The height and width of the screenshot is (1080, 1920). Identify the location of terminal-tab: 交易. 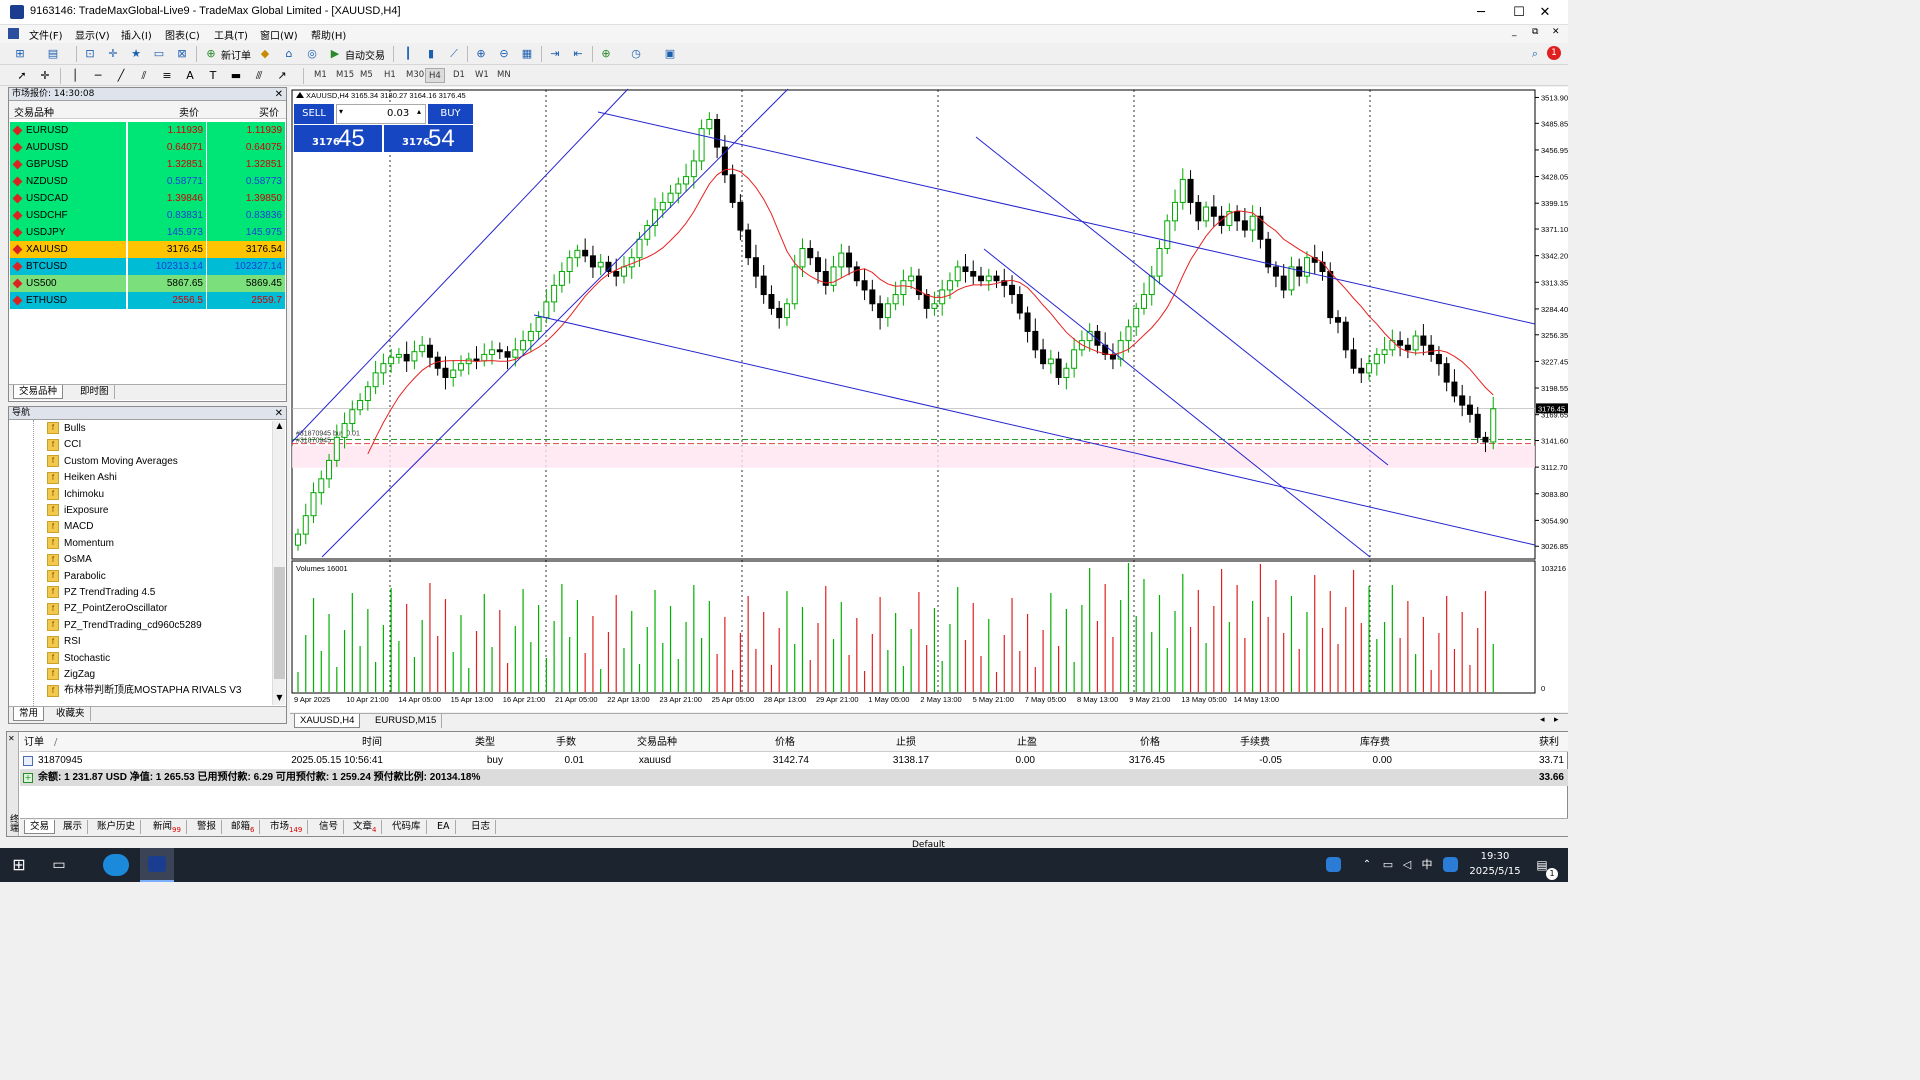
(40, 827).